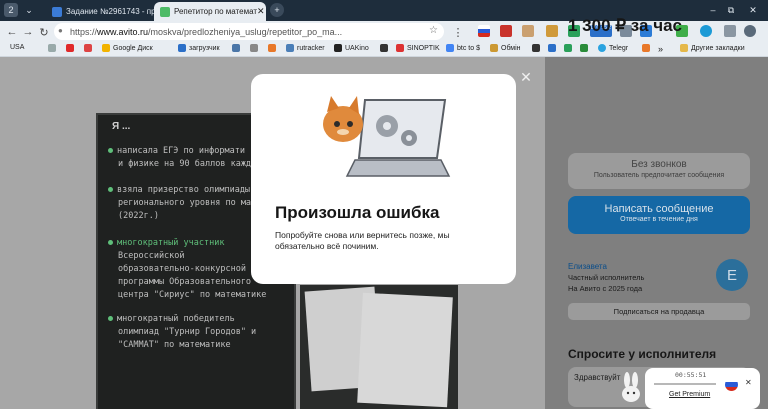  Describe the element at coordinates (311, 48) in the screenshot. I see `bookmark-label: rutracker` at that location.